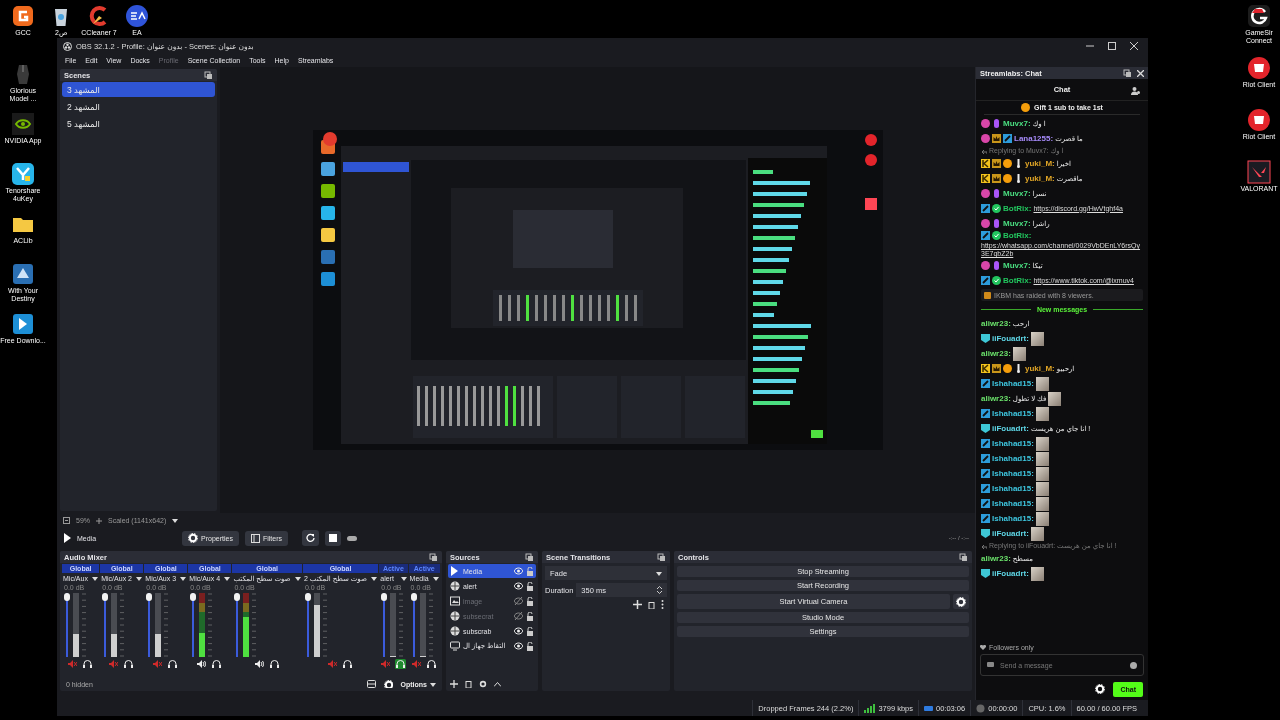 Image resolution: width=1280 pixels, height=720 pixels. I want to click on emoji-icon, so click(1133, 665).